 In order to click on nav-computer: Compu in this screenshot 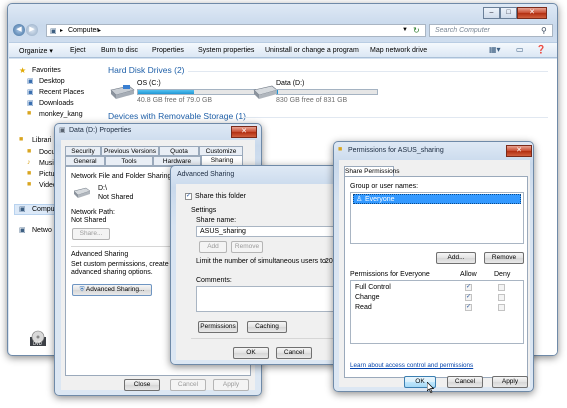, I will do `click(43, 209)`.